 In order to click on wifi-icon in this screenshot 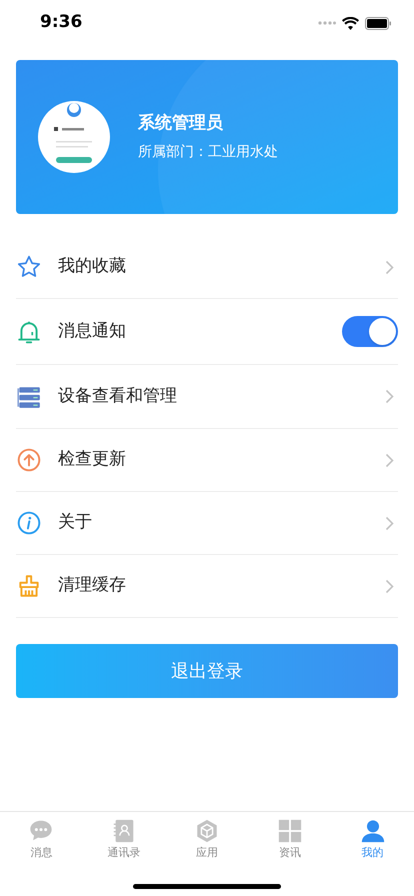, I will do `click(350, 23)`.